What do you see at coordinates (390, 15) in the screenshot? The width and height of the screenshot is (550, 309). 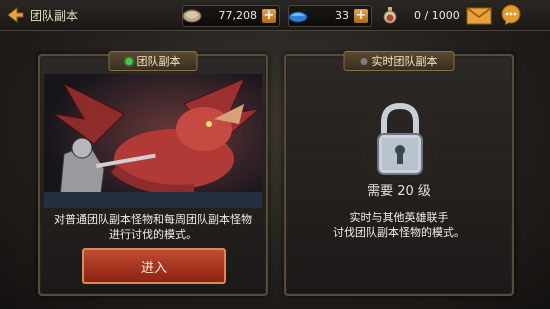 I see `potion-icon` at bounding box center [390, 15].